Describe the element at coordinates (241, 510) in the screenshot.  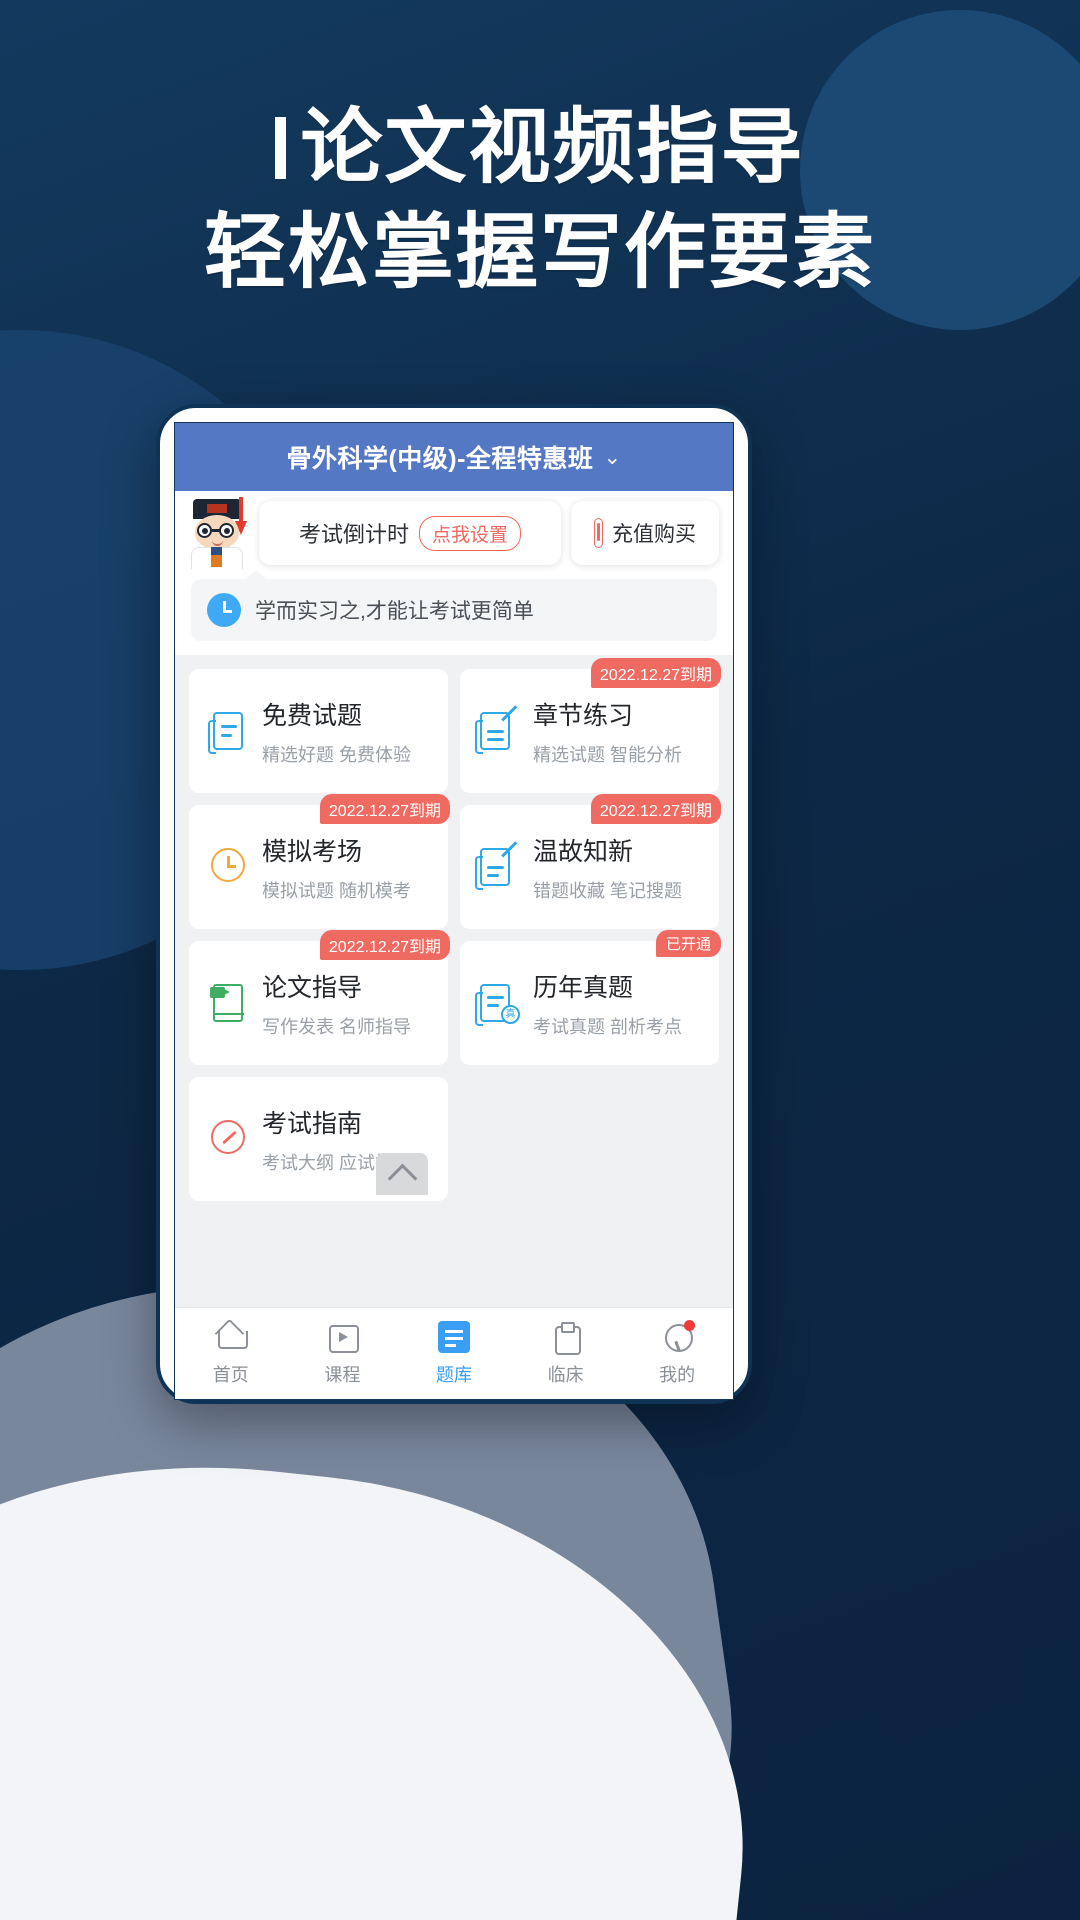
I see `mascot-tassel` at that location.